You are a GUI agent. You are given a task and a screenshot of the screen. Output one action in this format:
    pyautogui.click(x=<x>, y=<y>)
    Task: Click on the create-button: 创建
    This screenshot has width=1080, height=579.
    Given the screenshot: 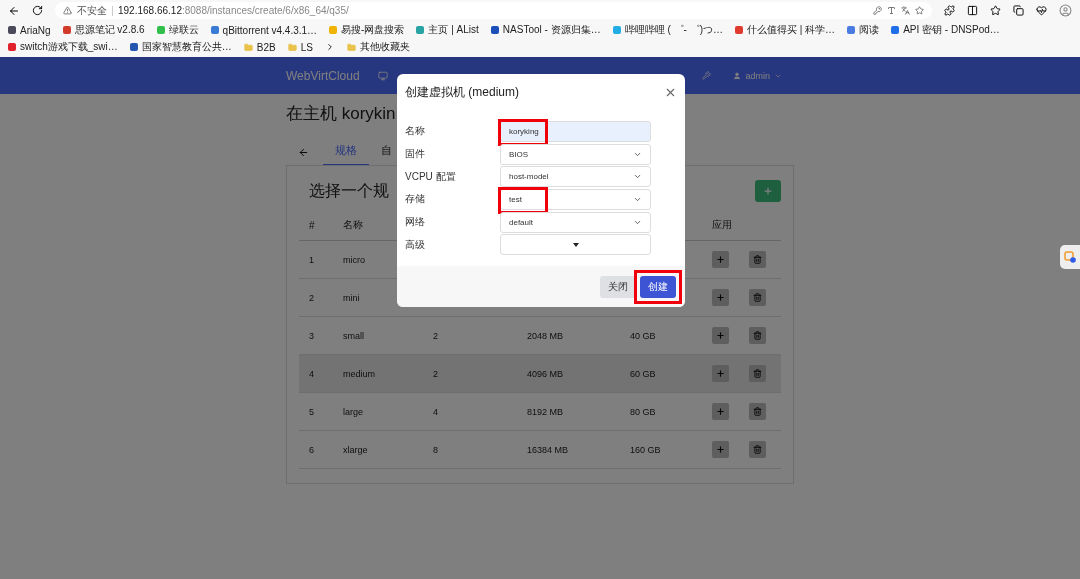 What is the action you would take?
    pyautogui.click(x=658, y=286)
    